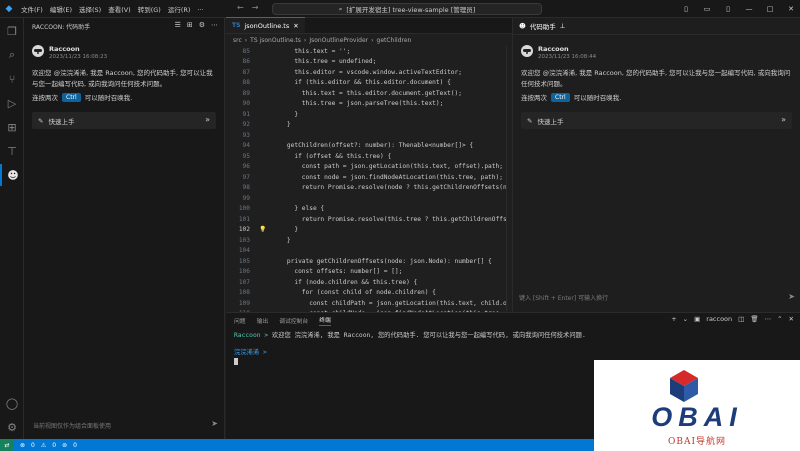 This screenshot has width=800, height=451. I want to click on remote-icon: ⇄, so click(7, 445).